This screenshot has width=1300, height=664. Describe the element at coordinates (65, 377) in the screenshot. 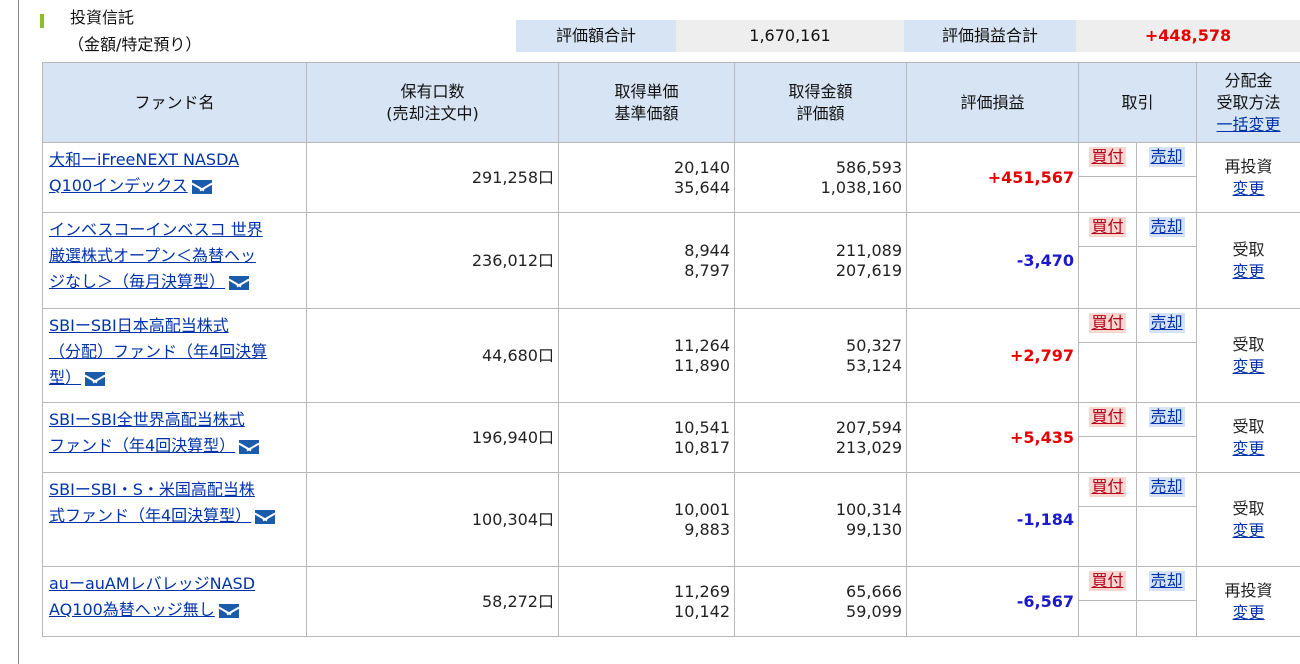

I see `fund-name-line: 型）` at that location.